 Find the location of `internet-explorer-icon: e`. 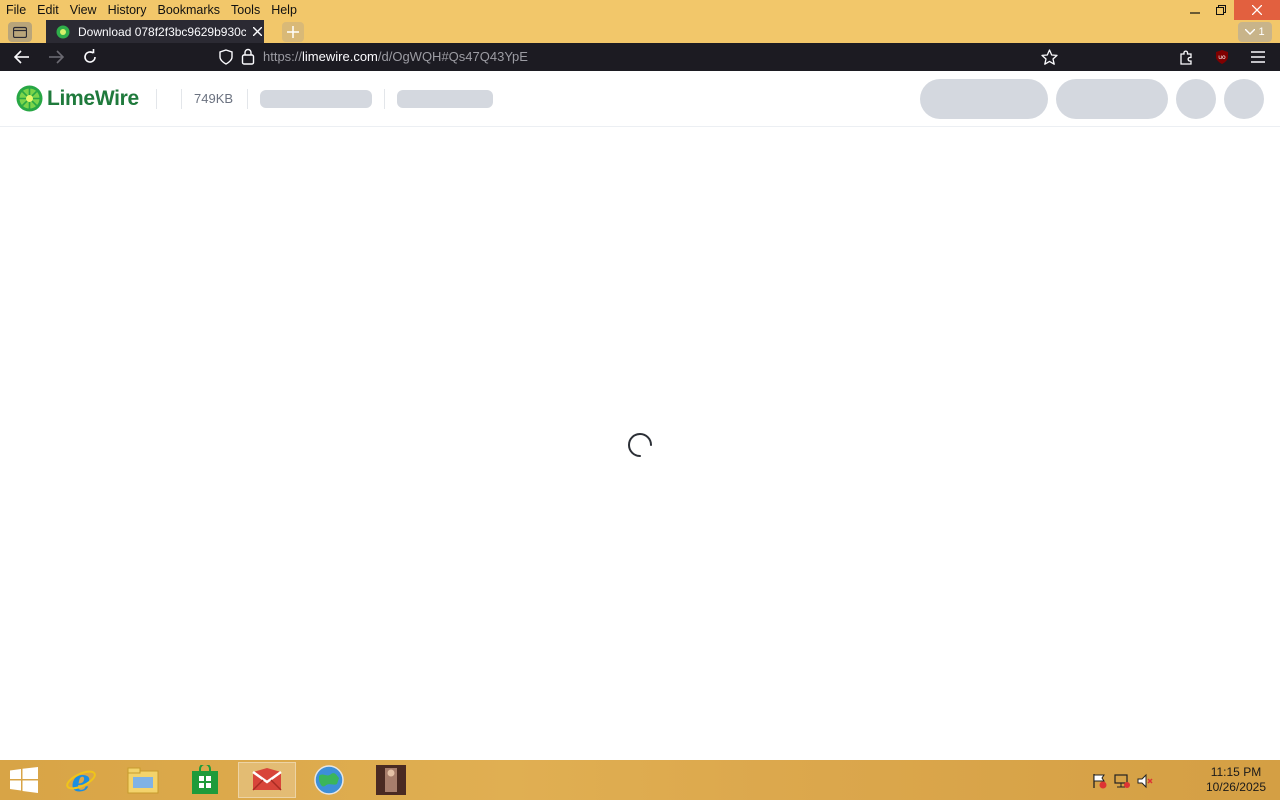

internet-explorer-icon: e is located at coordinates (81, 780).